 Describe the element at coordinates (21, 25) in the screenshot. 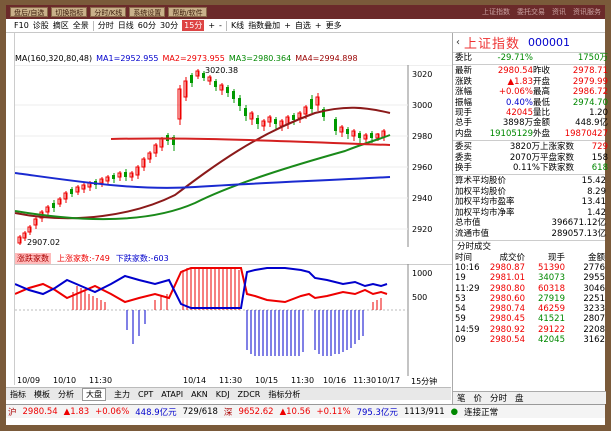

I see `tool-f10: F10` at that location.